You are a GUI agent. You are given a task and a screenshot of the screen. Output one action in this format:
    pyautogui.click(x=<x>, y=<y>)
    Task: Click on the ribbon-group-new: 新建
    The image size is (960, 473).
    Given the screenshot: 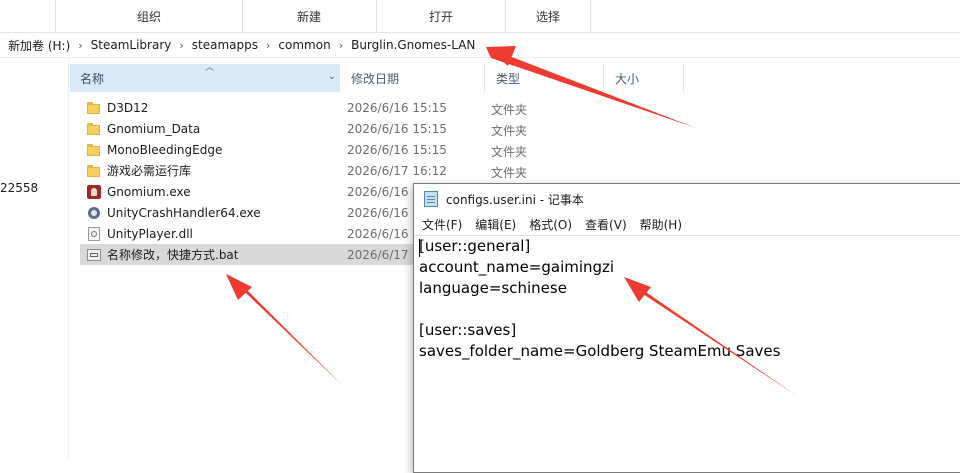 What is the action you would take?
    pyautogui.click(x=309, y=16)
    